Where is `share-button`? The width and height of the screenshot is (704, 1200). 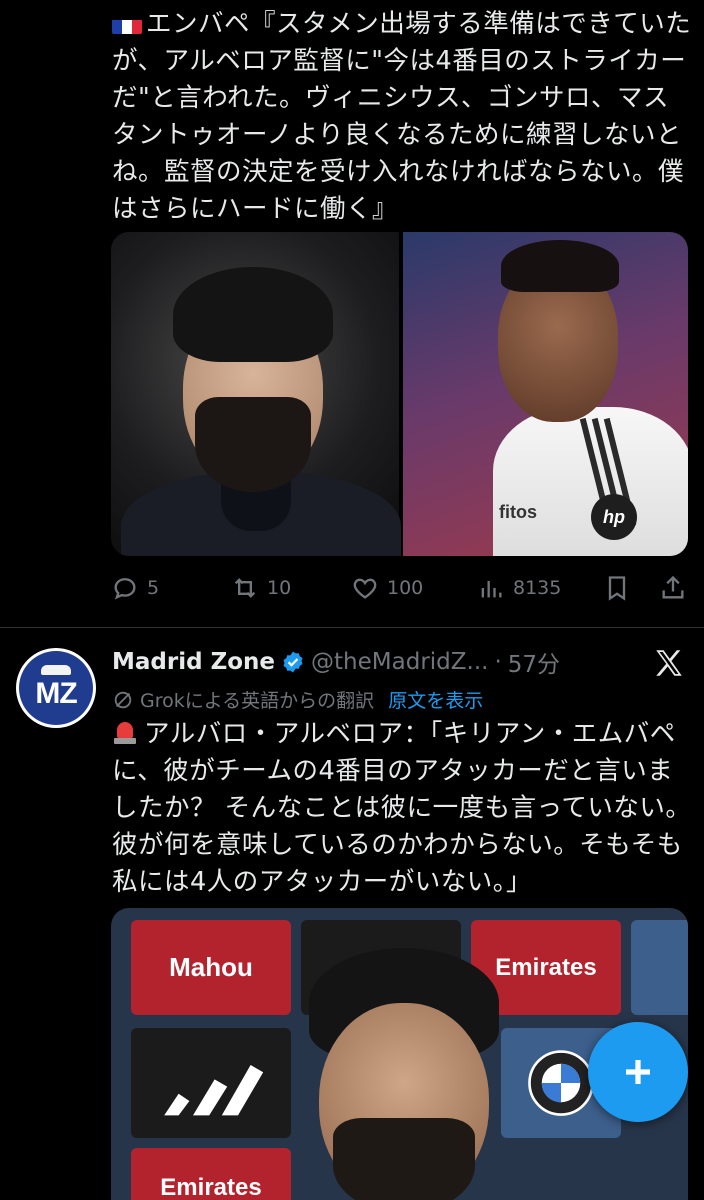
share-button is located at coordinates (673, 588).